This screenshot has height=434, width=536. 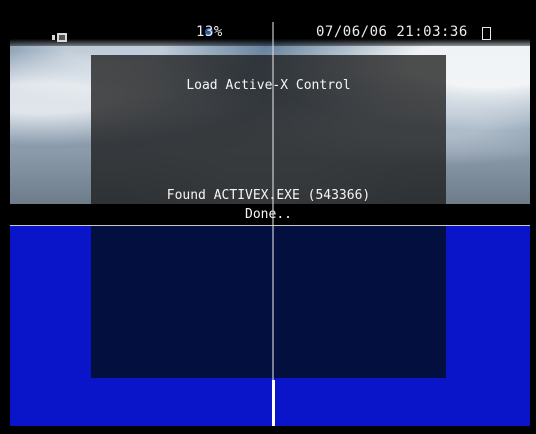 I want to click on signal-strength: 13%, so click(x=209, y=32).